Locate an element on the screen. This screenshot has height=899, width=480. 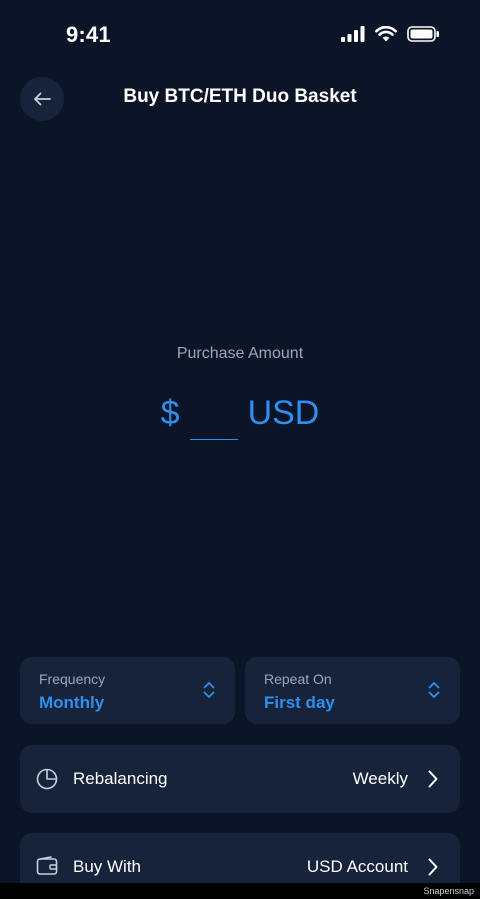
frequency-select: Frequency Monthly is located at coordinates (127, 690).